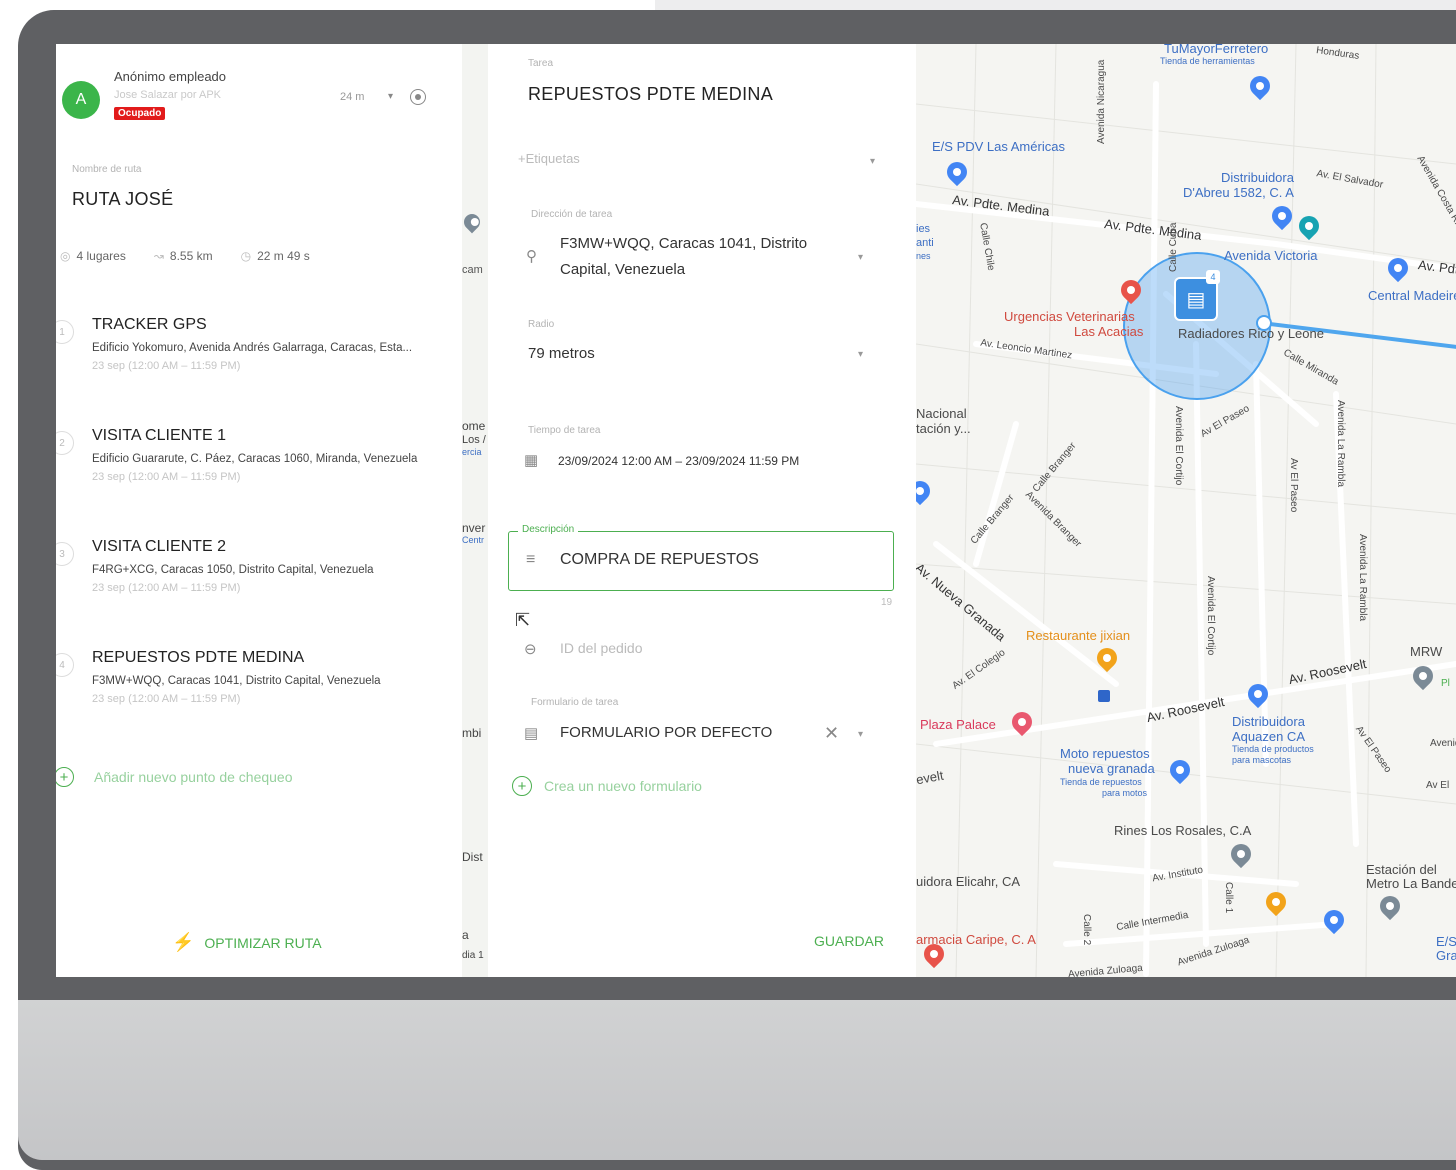 The image size is (1456, 1170). I want to click on map-label: Estación del, so click(1401, 869).